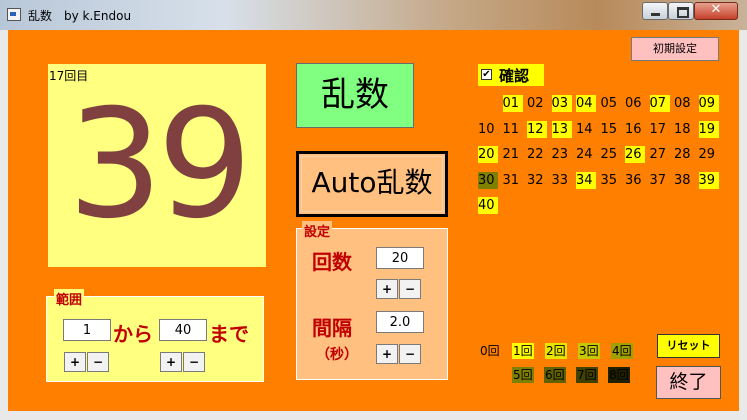 The height and width of the screenshot is (420, 747). Describe the element at coordinates (589, 351) in the screenshot. I see `count-legend-item: 3回` at that location.